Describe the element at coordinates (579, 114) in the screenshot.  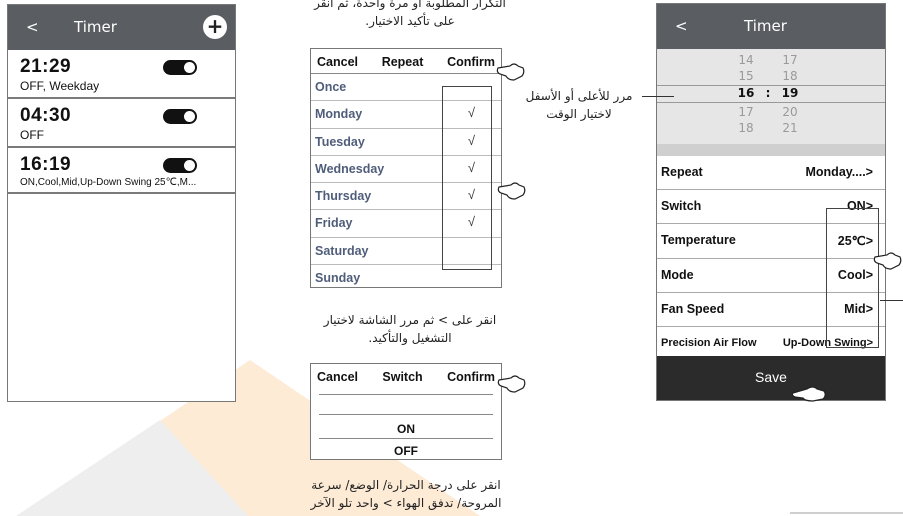
I see `caption-line: لاختيار الوقت` at that location.